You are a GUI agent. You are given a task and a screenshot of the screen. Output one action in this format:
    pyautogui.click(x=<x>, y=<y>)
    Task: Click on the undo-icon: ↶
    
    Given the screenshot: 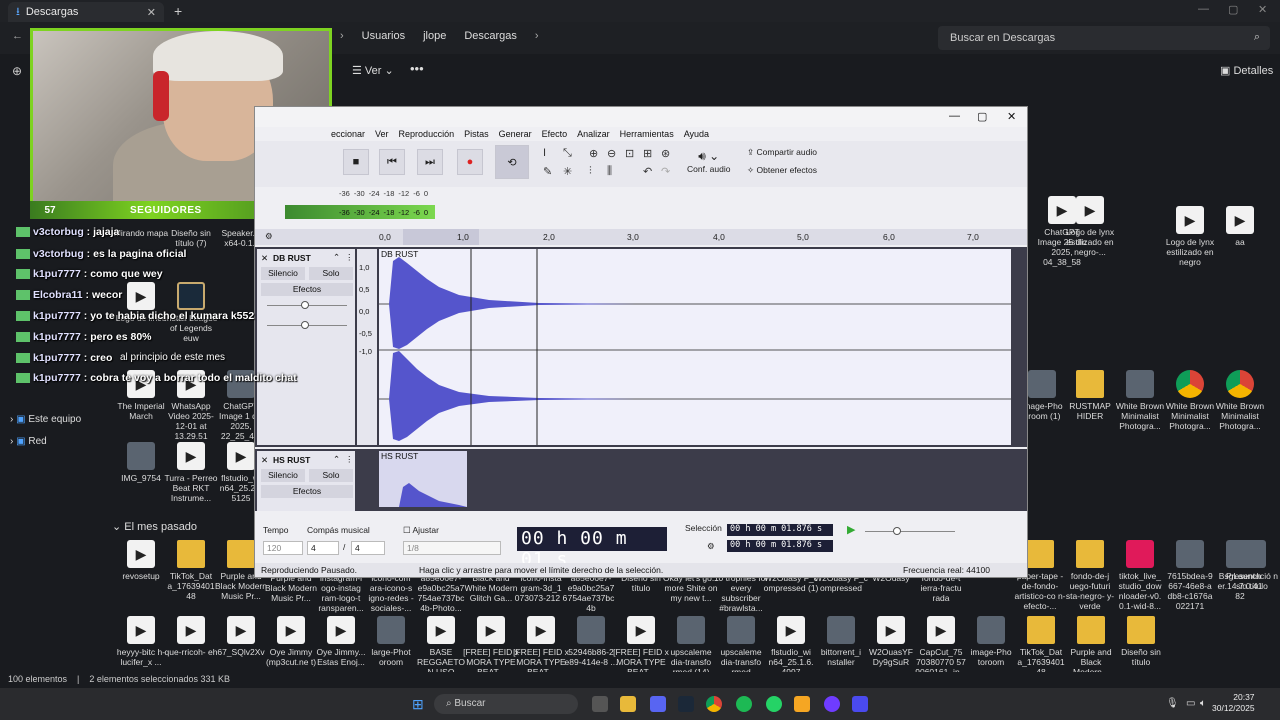 What is the action you would take?
    pyautogui.click(x=647, y=171)
    